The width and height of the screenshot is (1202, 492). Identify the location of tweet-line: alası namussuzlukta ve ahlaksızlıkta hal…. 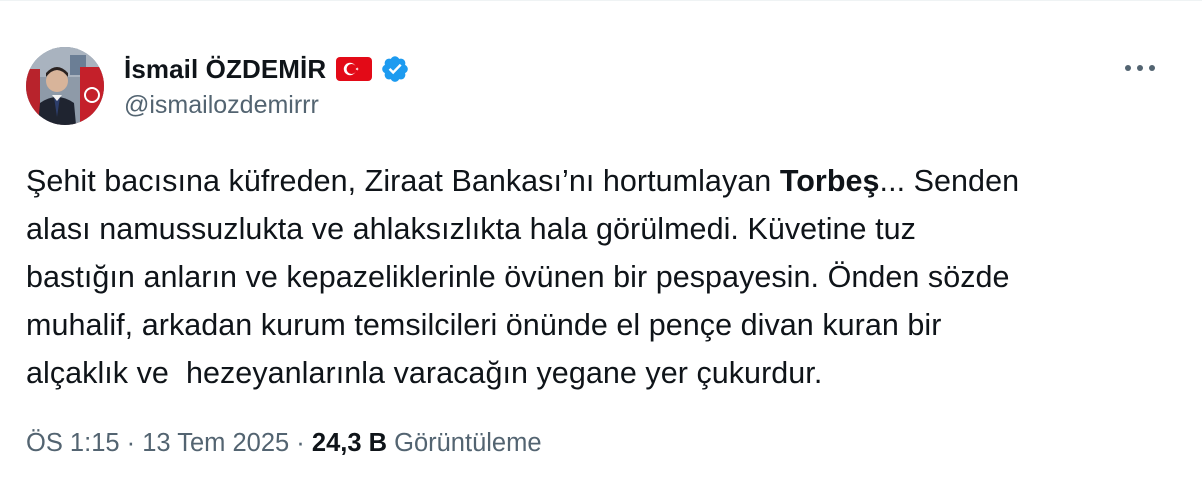
(471, 229).